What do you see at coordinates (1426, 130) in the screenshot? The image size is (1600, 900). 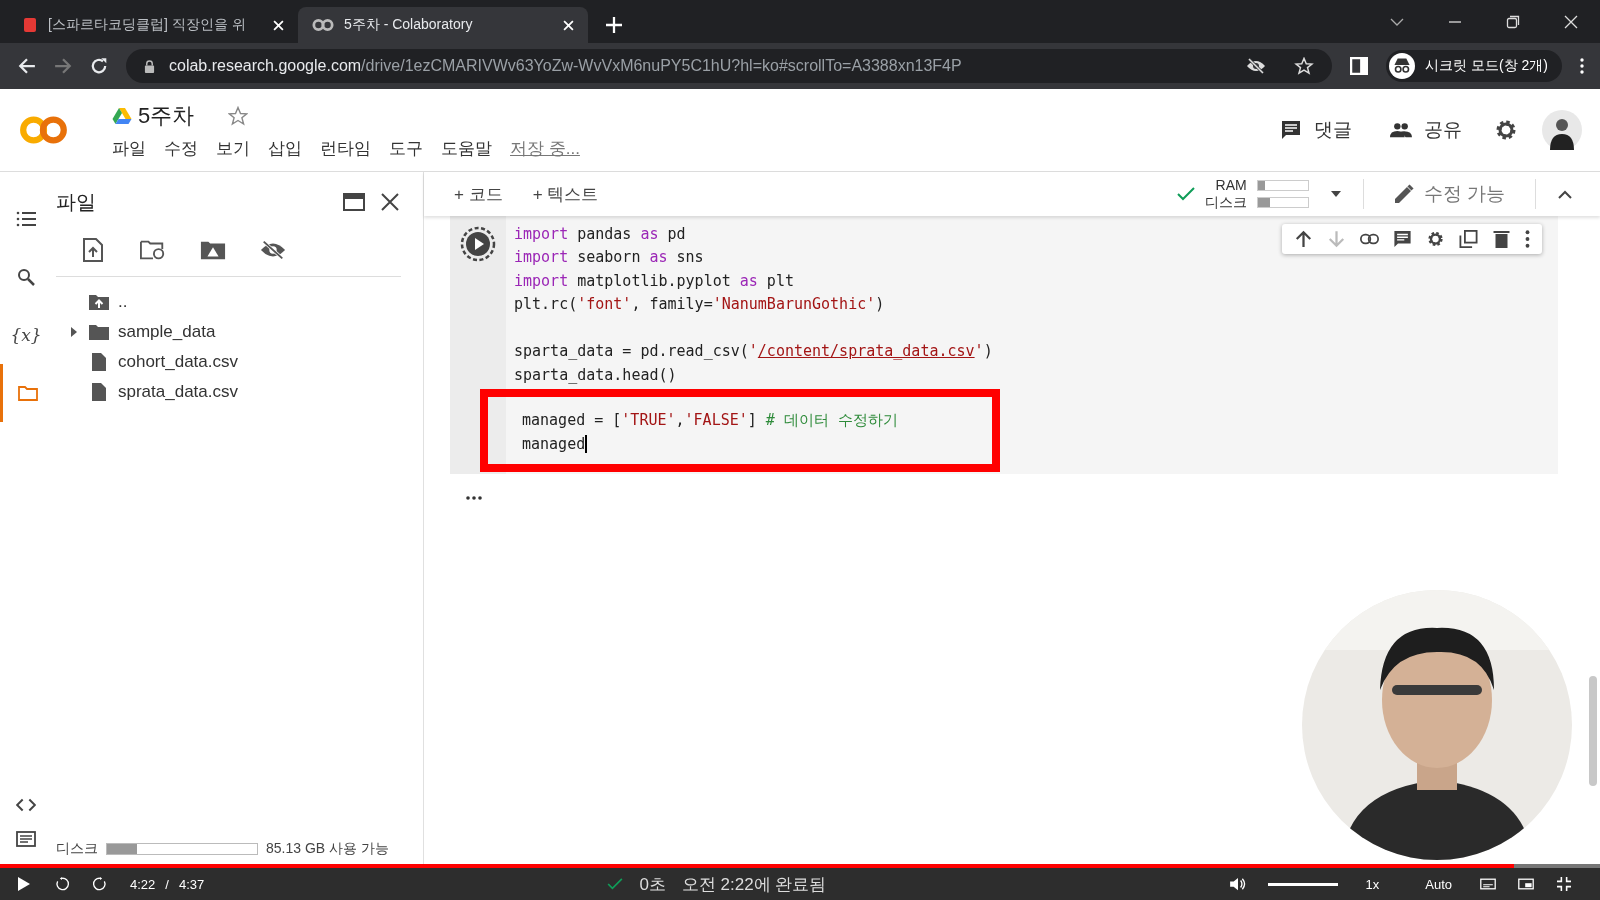 I see `share-button: 공유` at bounding box center [1426, 130].